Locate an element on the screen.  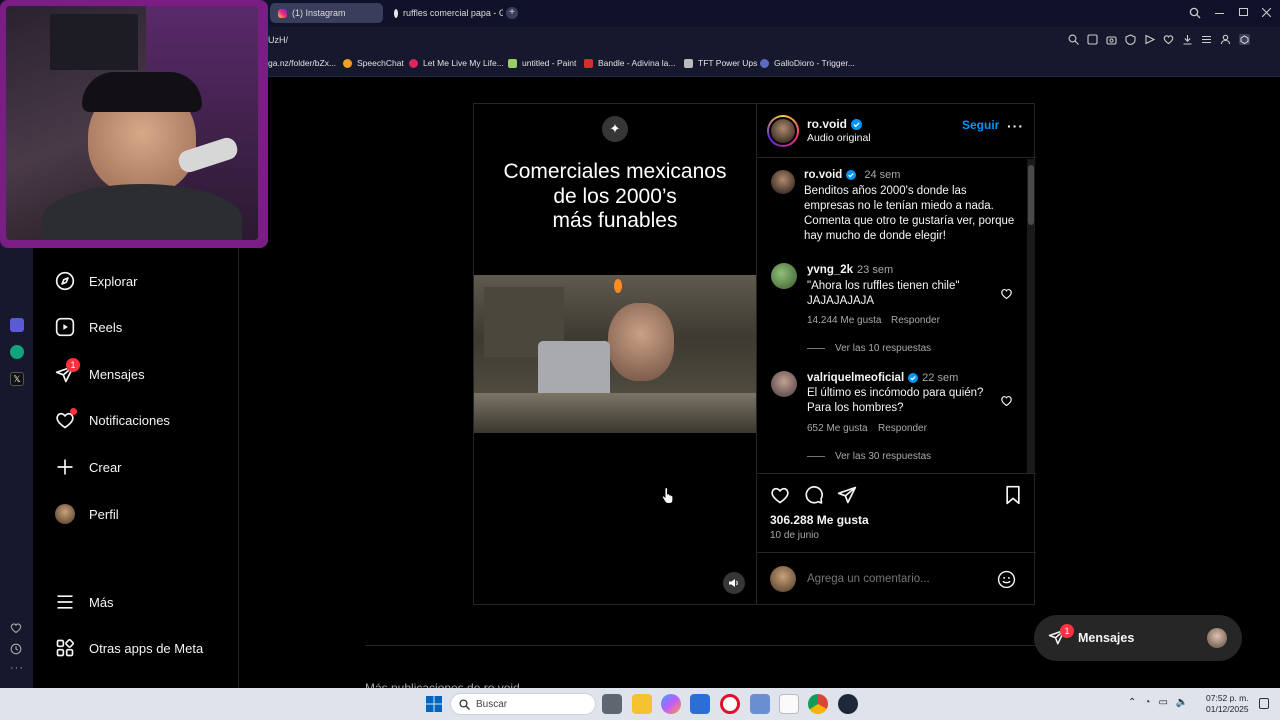
nav-crear: Crear is located at coordinates (88, 467).